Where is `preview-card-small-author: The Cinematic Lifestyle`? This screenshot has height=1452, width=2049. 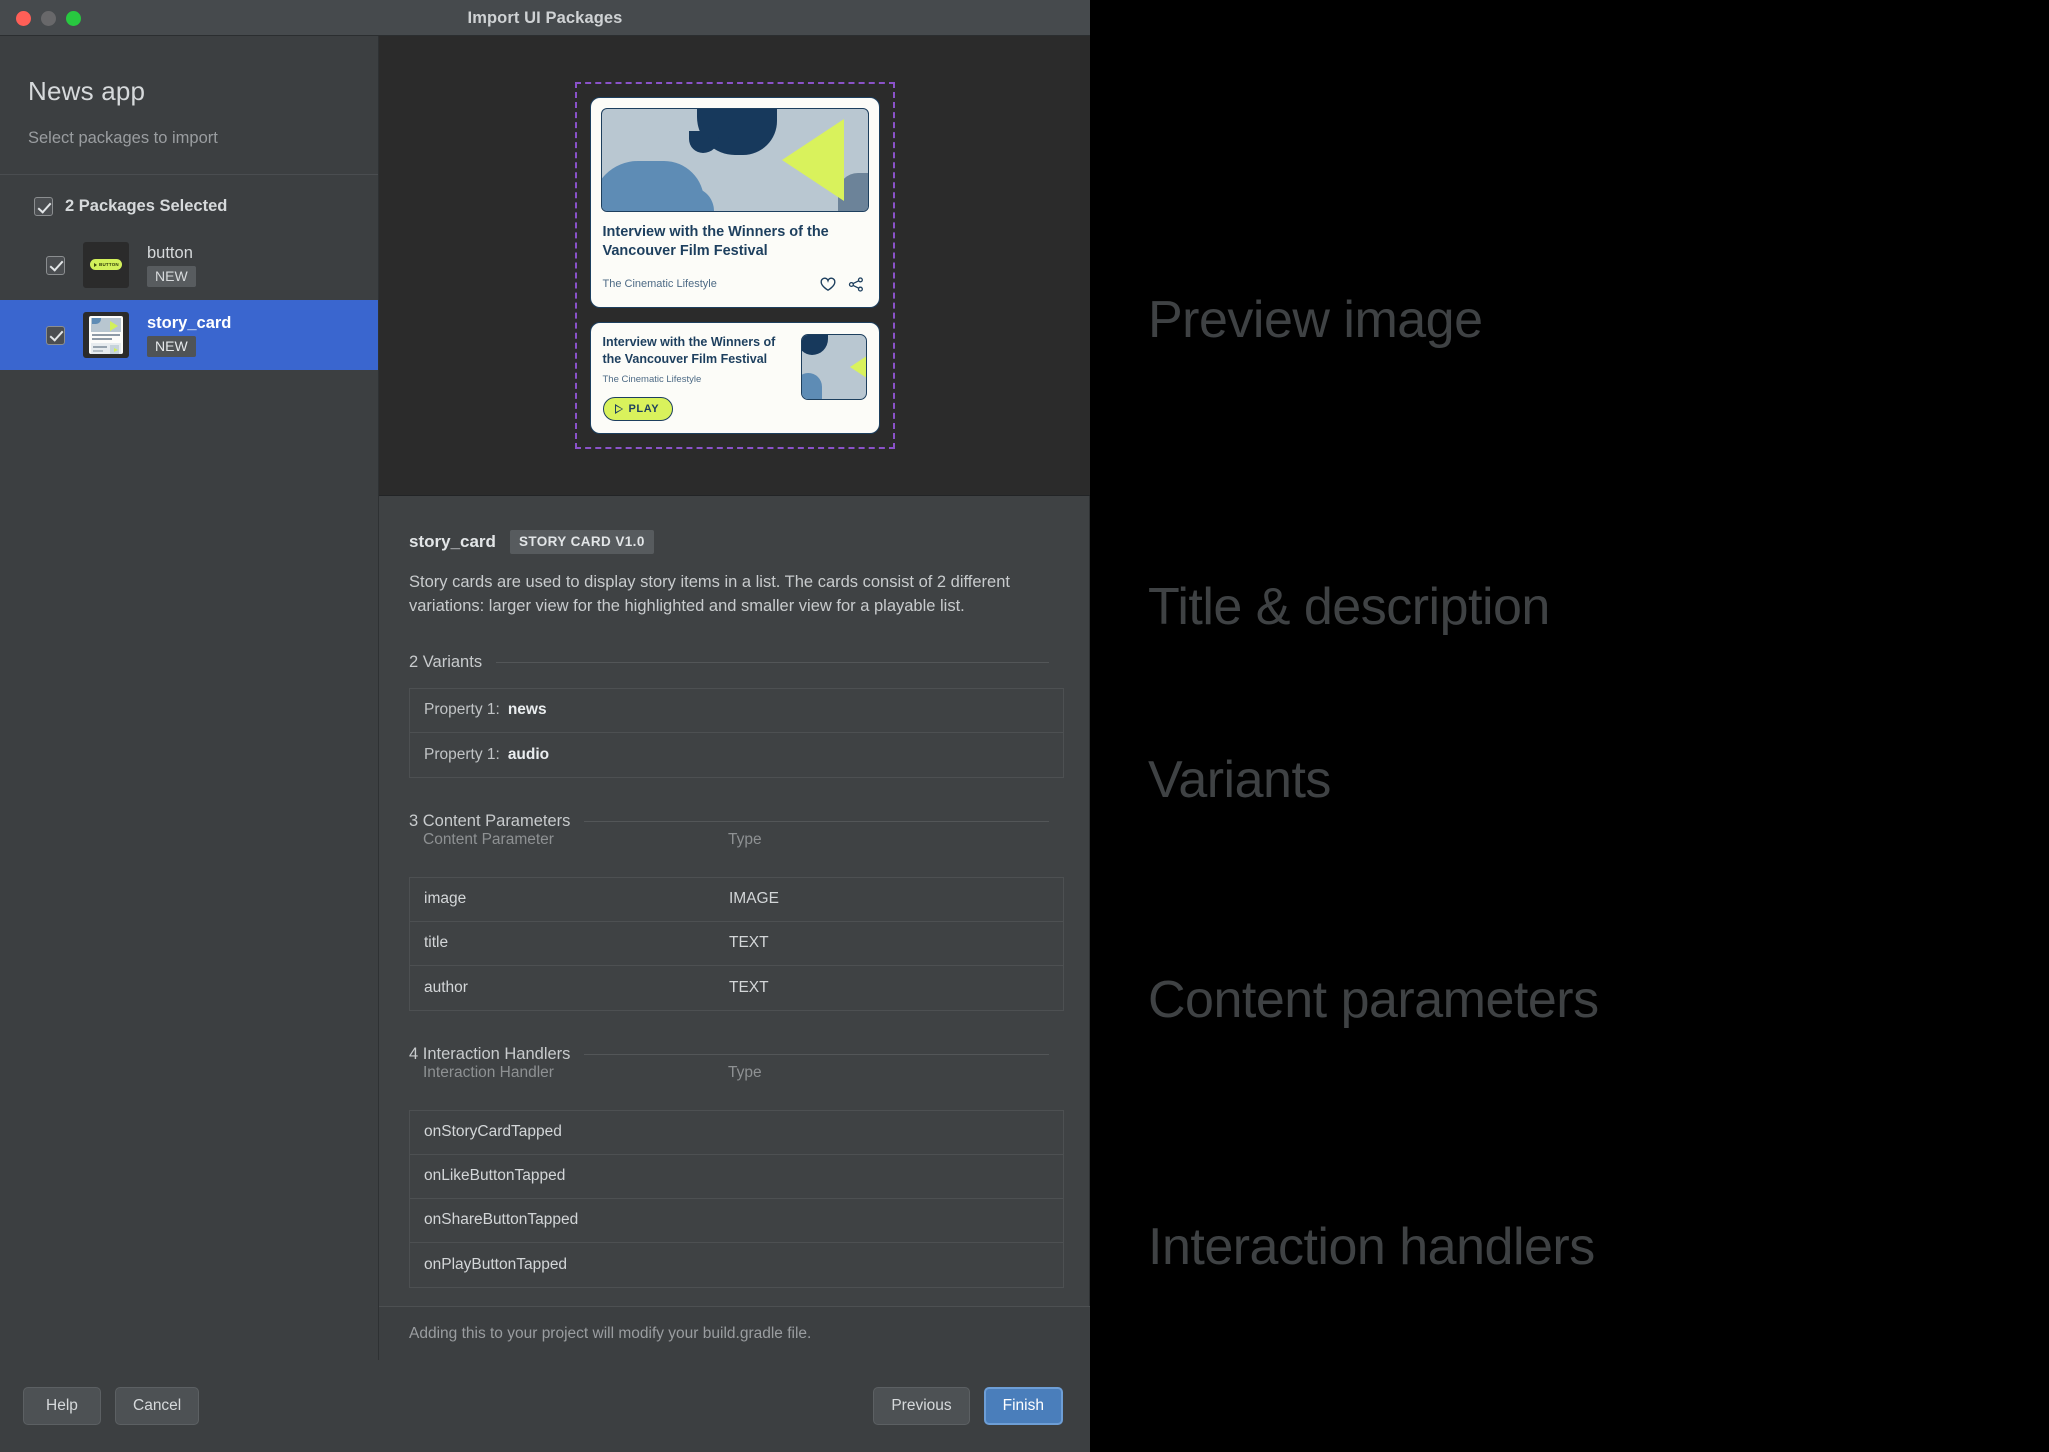
preview-card-small-author: The Cinematic Lifestyle is located at coordinates (652, 380).